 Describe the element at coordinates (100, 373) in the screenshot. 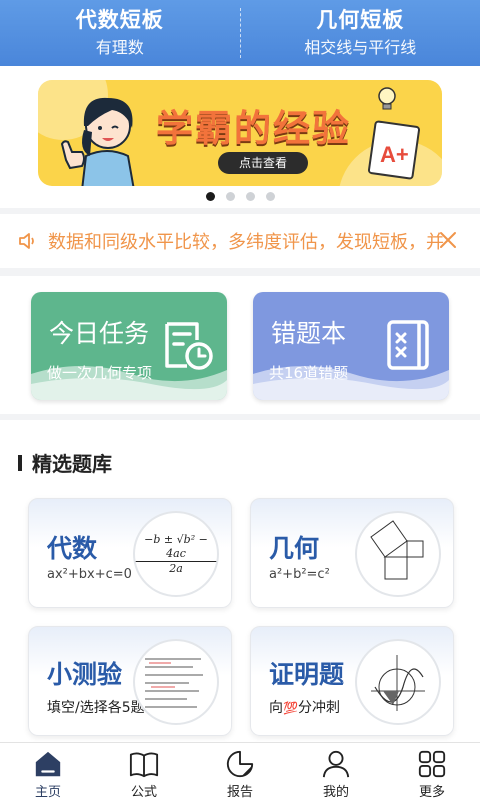

I see `task-subtitle: 做一次几何专项` at that location.